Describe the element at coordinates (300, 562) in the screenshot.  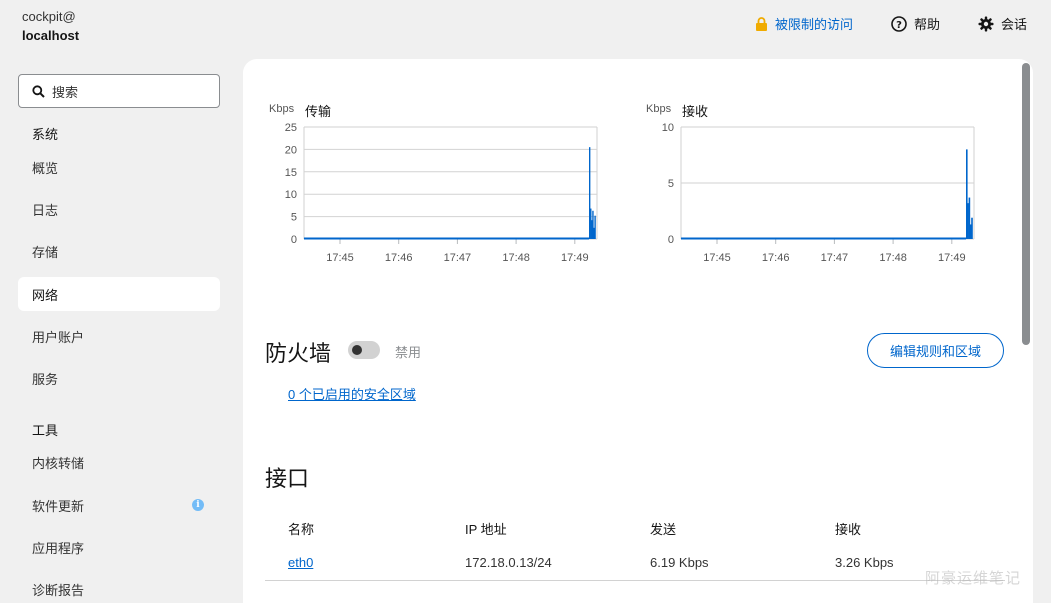
I see `interface-name-link: eth0` at that location.